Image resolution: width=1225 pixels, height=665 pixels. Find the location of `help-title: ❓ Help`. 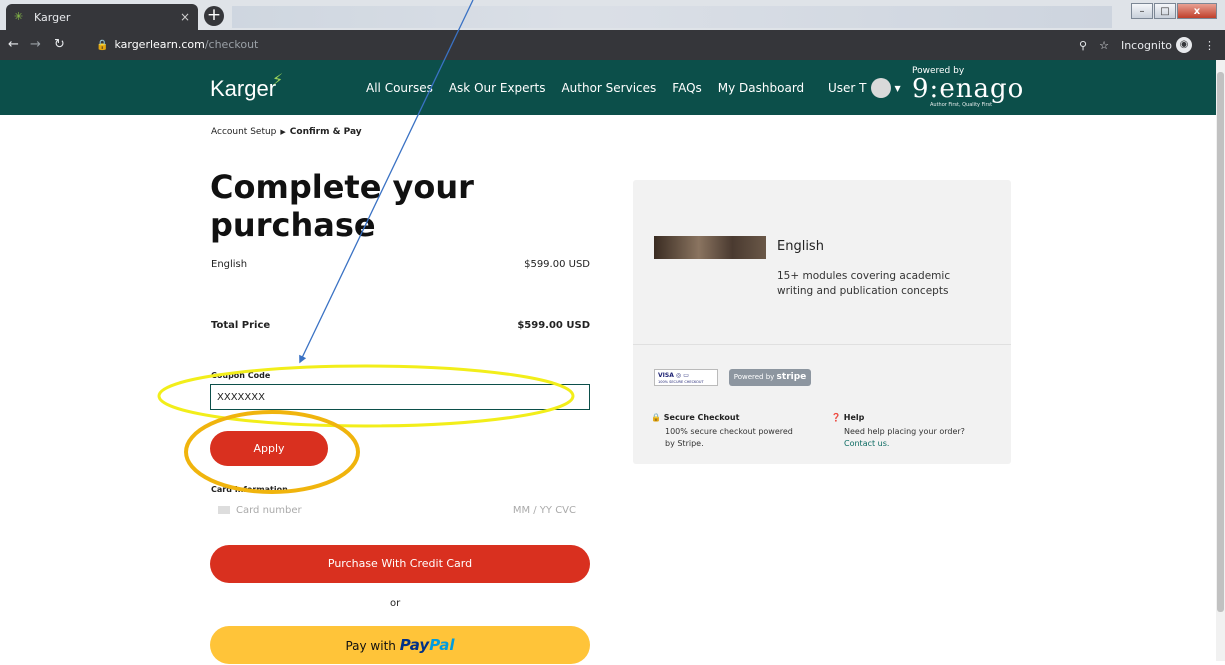

help-title: ❓ Help is located at coordinates (847, 417).